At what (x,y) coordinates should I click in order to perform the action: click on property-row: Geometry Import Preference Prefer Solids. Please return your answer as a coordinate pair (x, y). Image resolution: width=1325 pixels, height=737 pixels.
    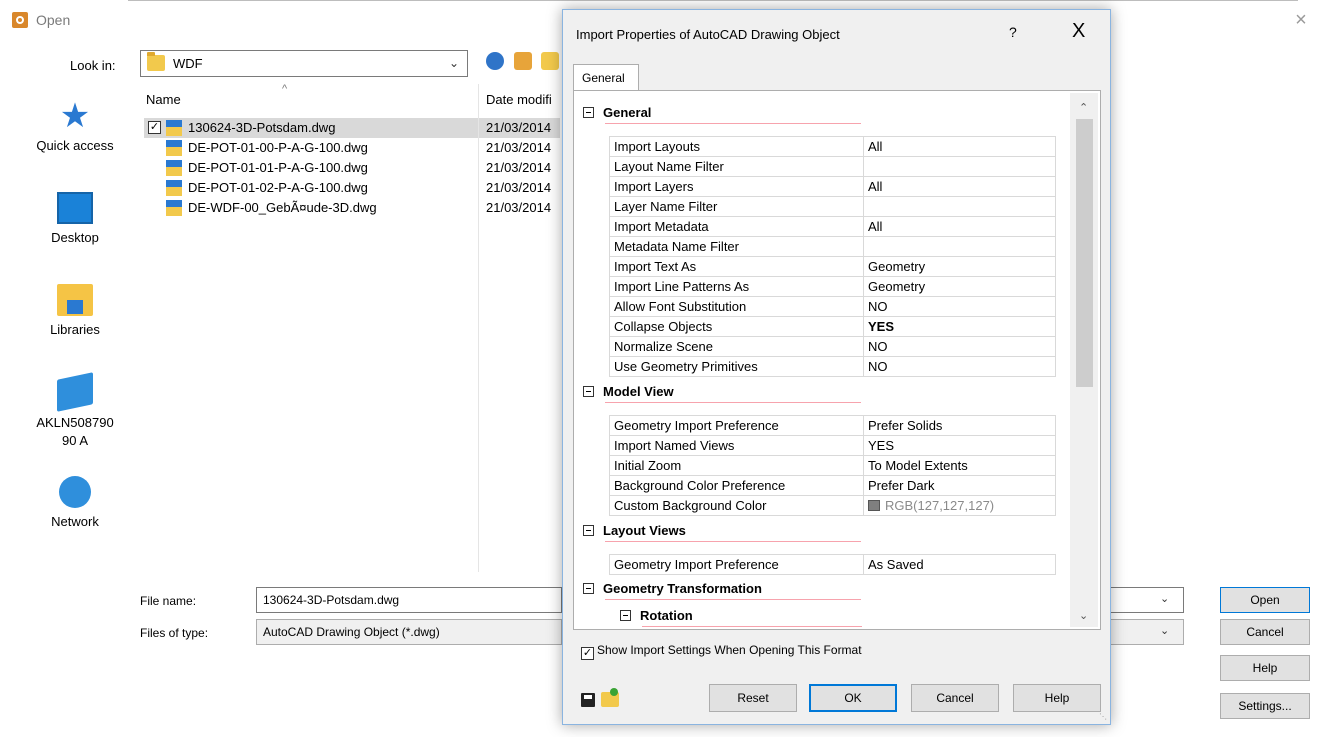
    Looking at the image, I should click on (832, 425).